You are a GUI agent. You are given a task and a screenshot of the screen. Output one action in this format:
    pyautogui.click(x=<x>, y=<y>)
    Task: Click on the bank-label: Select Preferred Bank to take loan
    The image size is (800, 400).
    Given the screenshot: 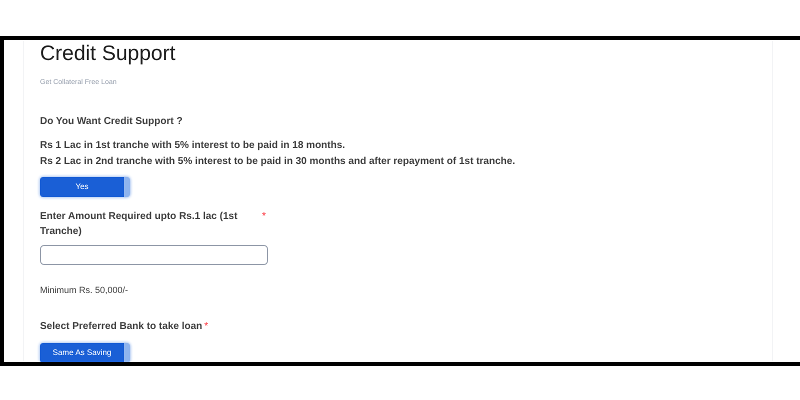 What is the action you would take?
    pyautogui.click(x=121, y=326)
    